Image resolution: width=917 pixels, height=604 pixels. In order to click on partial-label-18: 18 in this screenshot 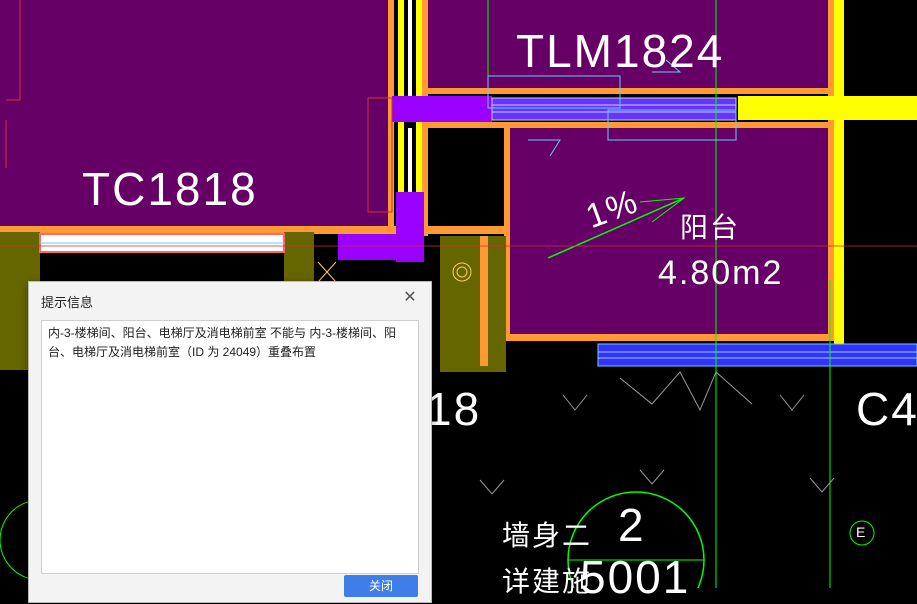, I will do `click(454, 409)`.